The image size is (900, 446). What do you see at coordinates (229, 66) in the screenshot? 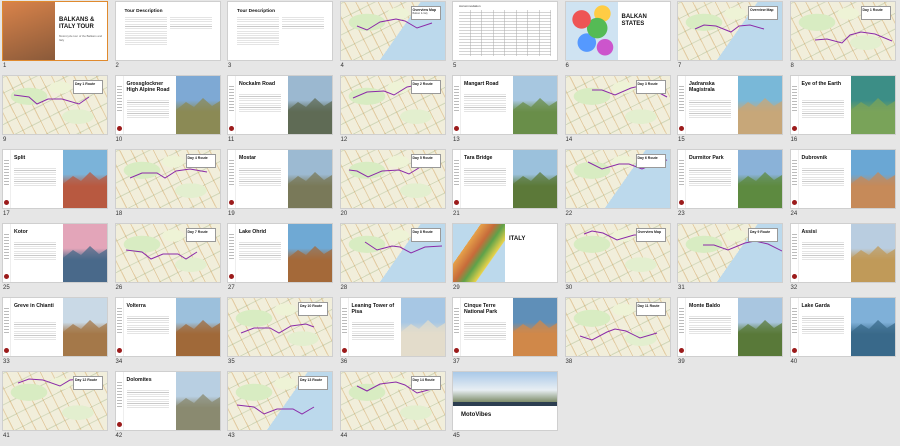
I see `slide-number: 3` at bounding box center [229, 66].